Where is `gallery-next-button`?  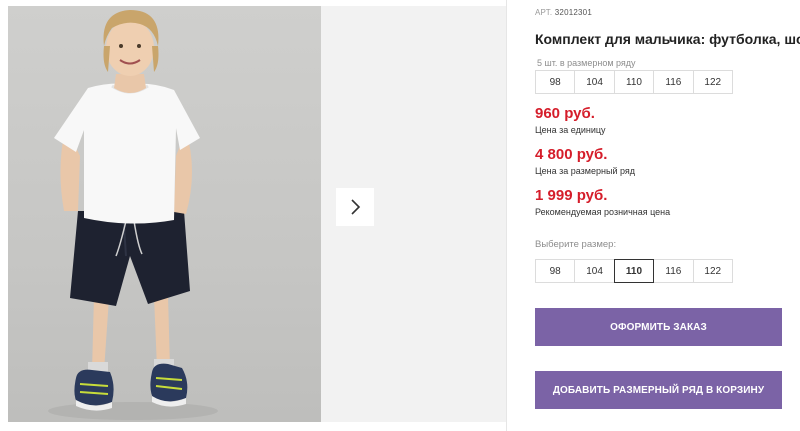 gallery-next-button is located at coordinates (355, 207).